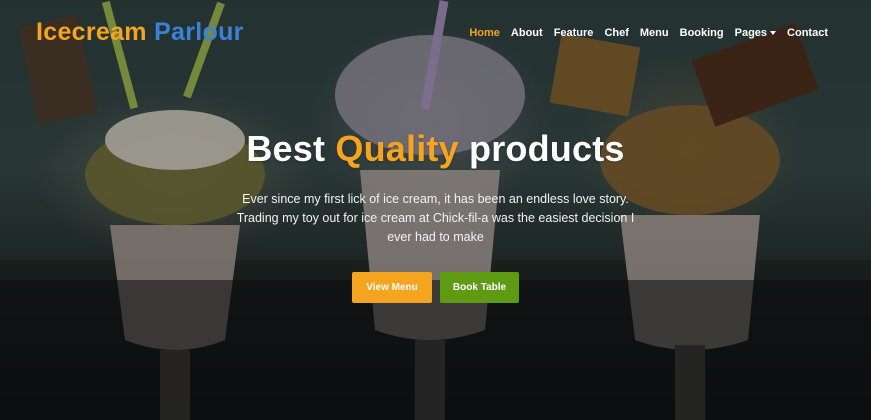 The height and width of the screenshot is (420, 871). I want to click on hero-title: Best Quality products, so click(435, 149).